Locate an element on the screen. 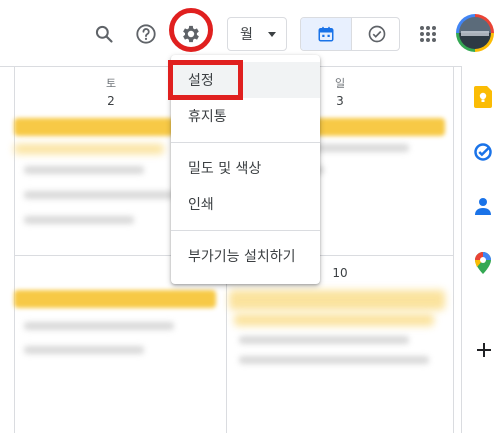 Image resolution: width=504 pixels, height=433 pixels. add-icon is located at coordinates (484, 352).